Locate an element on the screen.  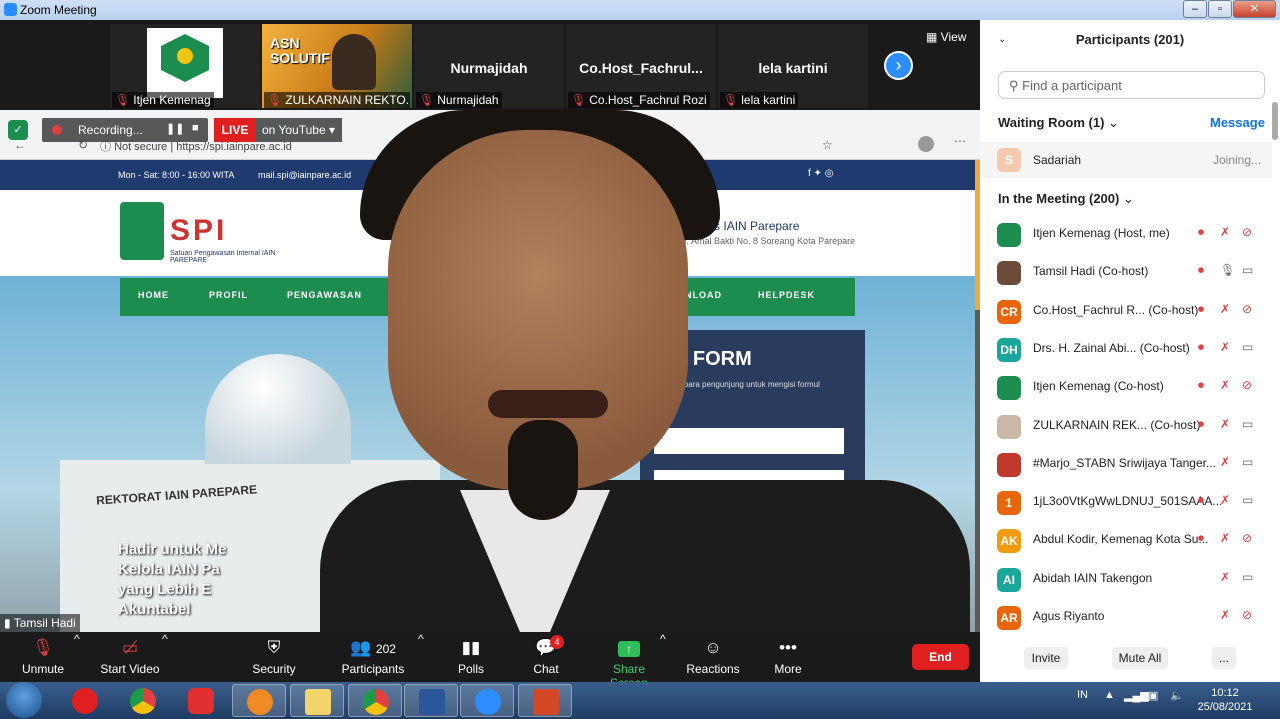
participant-row: Itjen Kemenag (Host, me) ⏺ ✗ ⊘ is located at coordinates (1126, 235).